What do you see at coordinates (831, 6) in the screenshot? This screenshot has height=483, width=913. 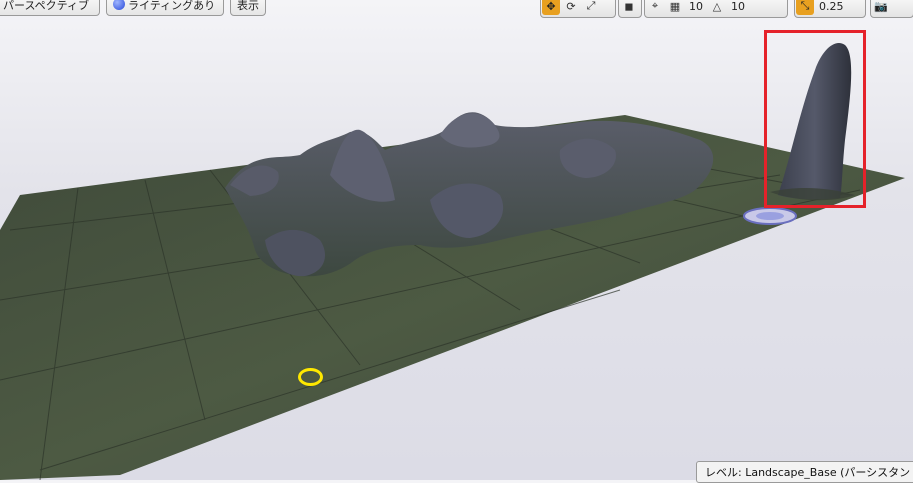 I see `scale-snap-value: 0.25` at bounding box center [831, 6].